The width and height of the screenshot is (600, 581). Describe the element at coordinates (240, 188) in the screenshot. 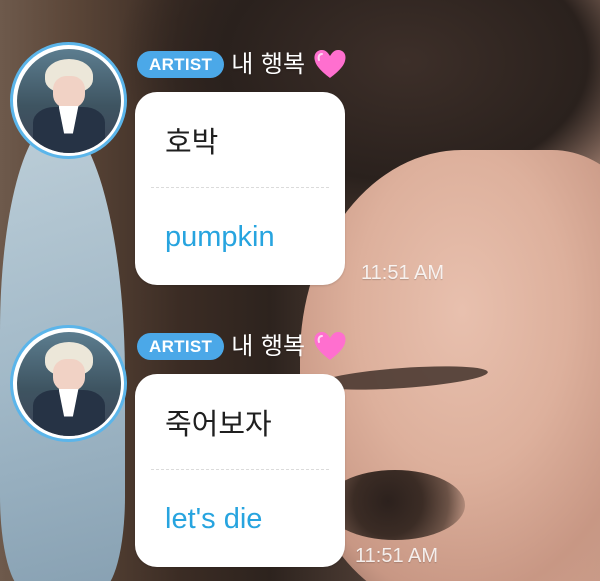

I see `message-bubble: 호박 pumpkin` at that location.